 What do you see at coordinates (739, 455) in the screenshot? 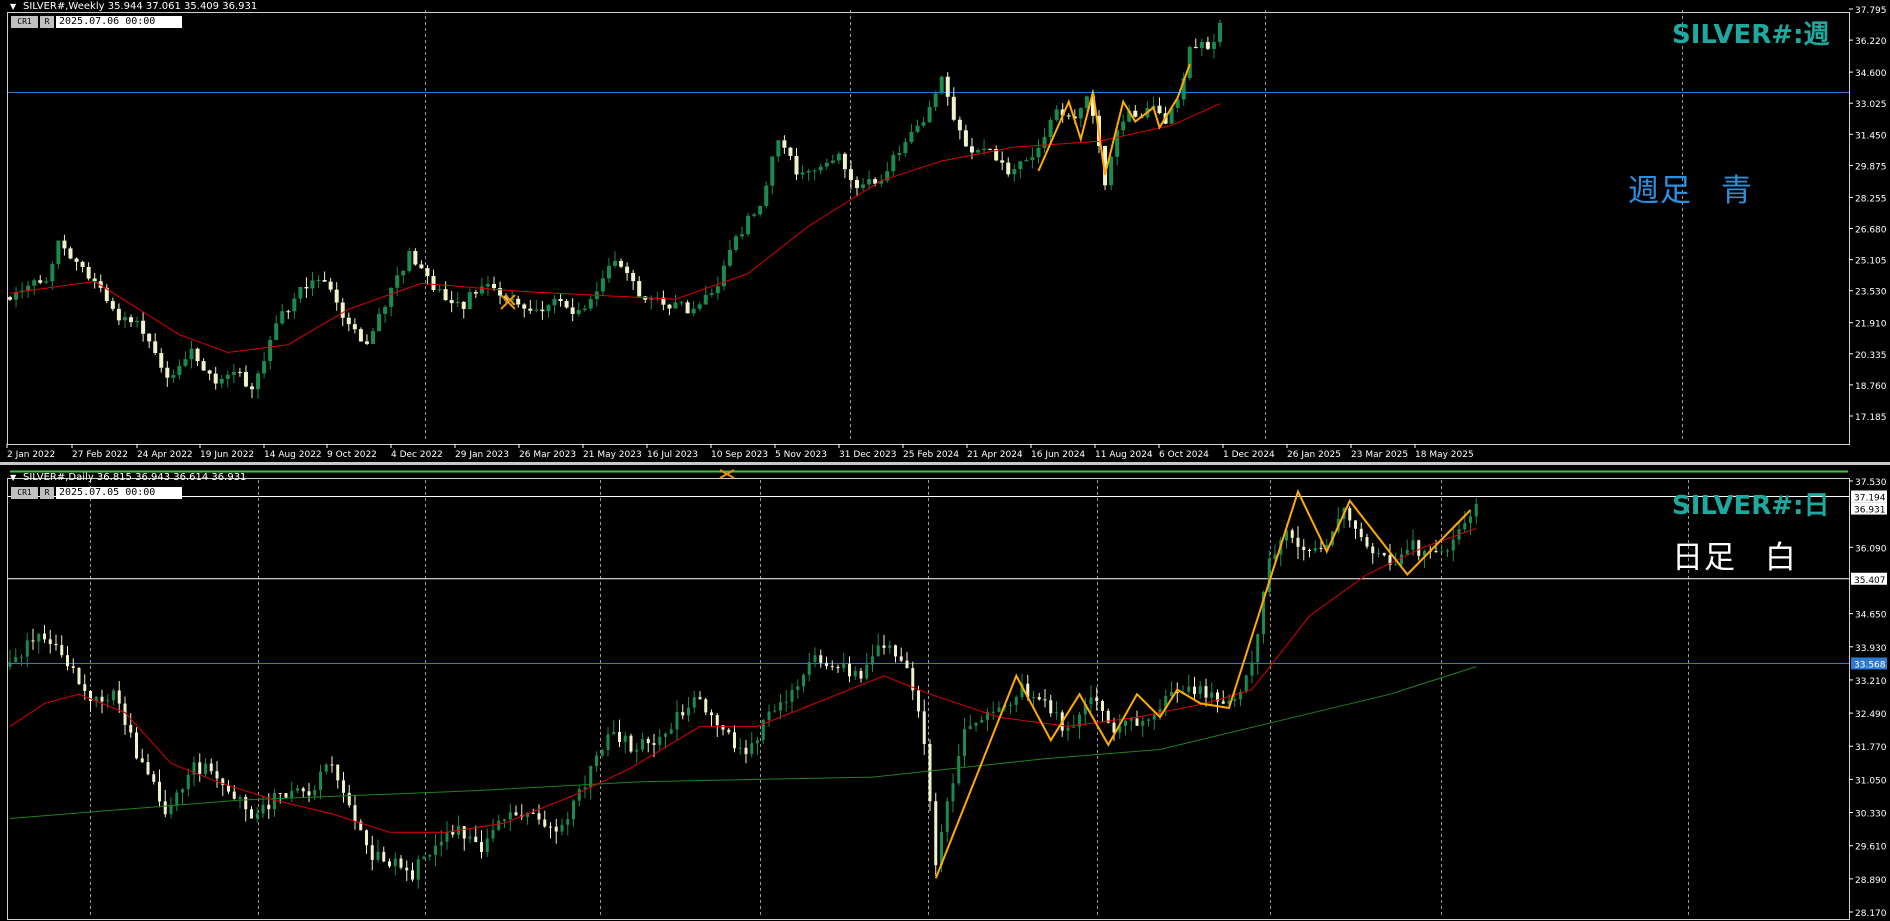
I see `time-tick-label: 10 Sep 2023` at bounding box center [739, 455].